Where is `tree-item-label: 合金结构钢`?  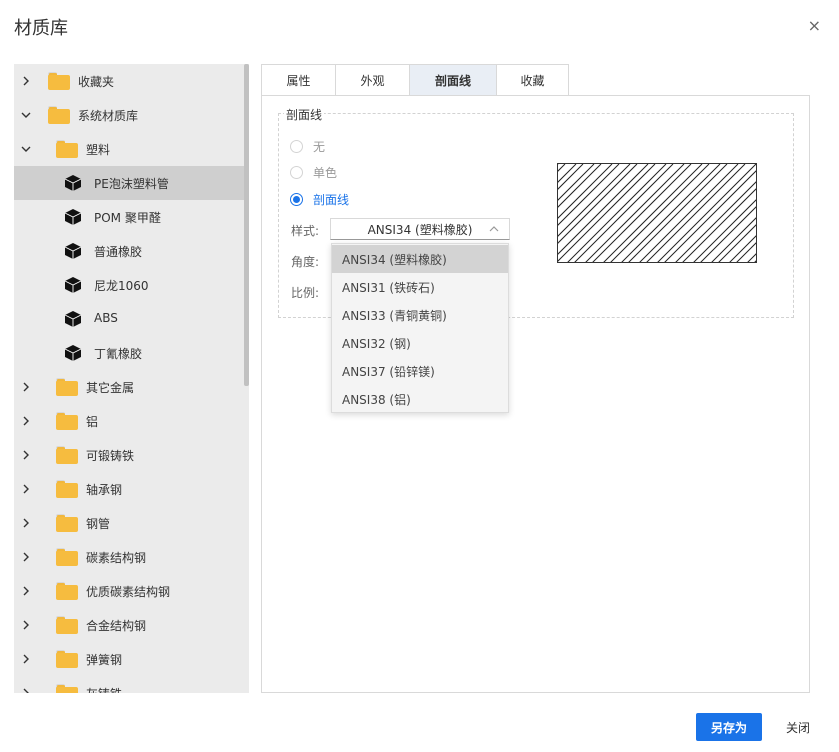
tree-item-label: 合金结构钢 is located at coordinates (116, 626).